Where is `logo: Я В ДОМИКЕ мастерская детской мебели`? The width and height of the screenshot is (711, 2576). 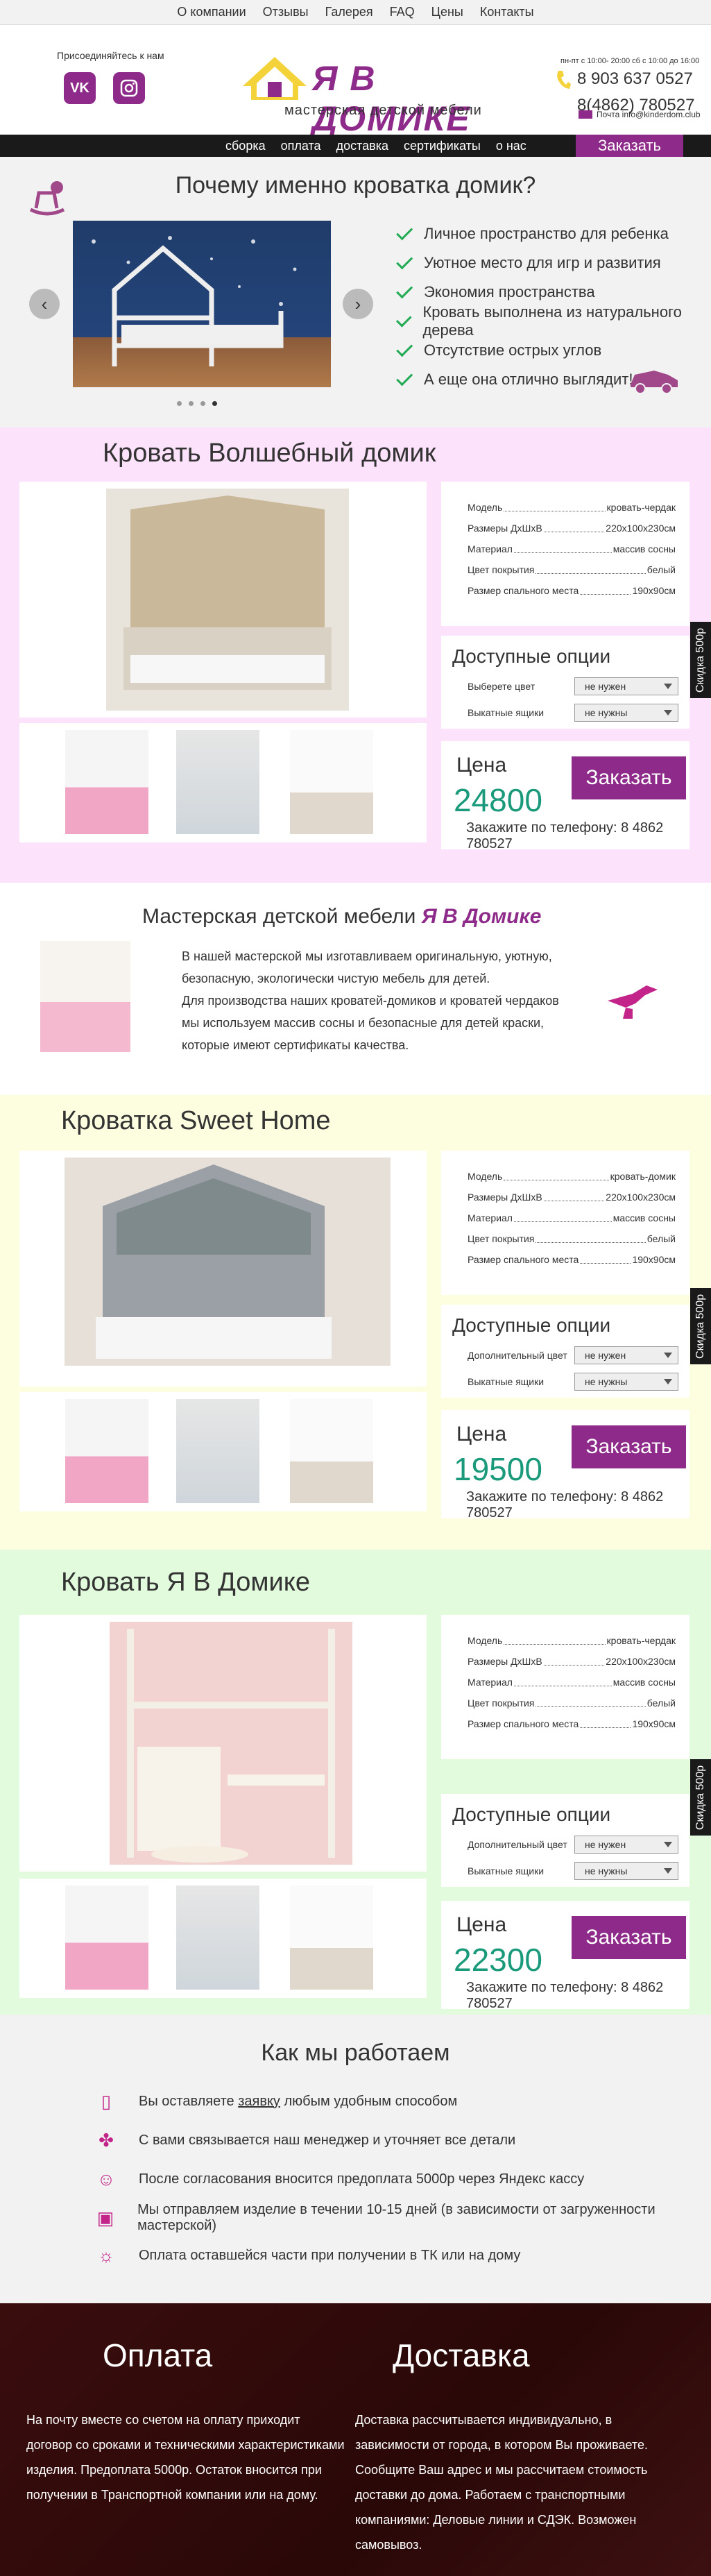
logo: Я В ДОМИКЕ мастерская детской мебели is located at coordinates (361, 96).